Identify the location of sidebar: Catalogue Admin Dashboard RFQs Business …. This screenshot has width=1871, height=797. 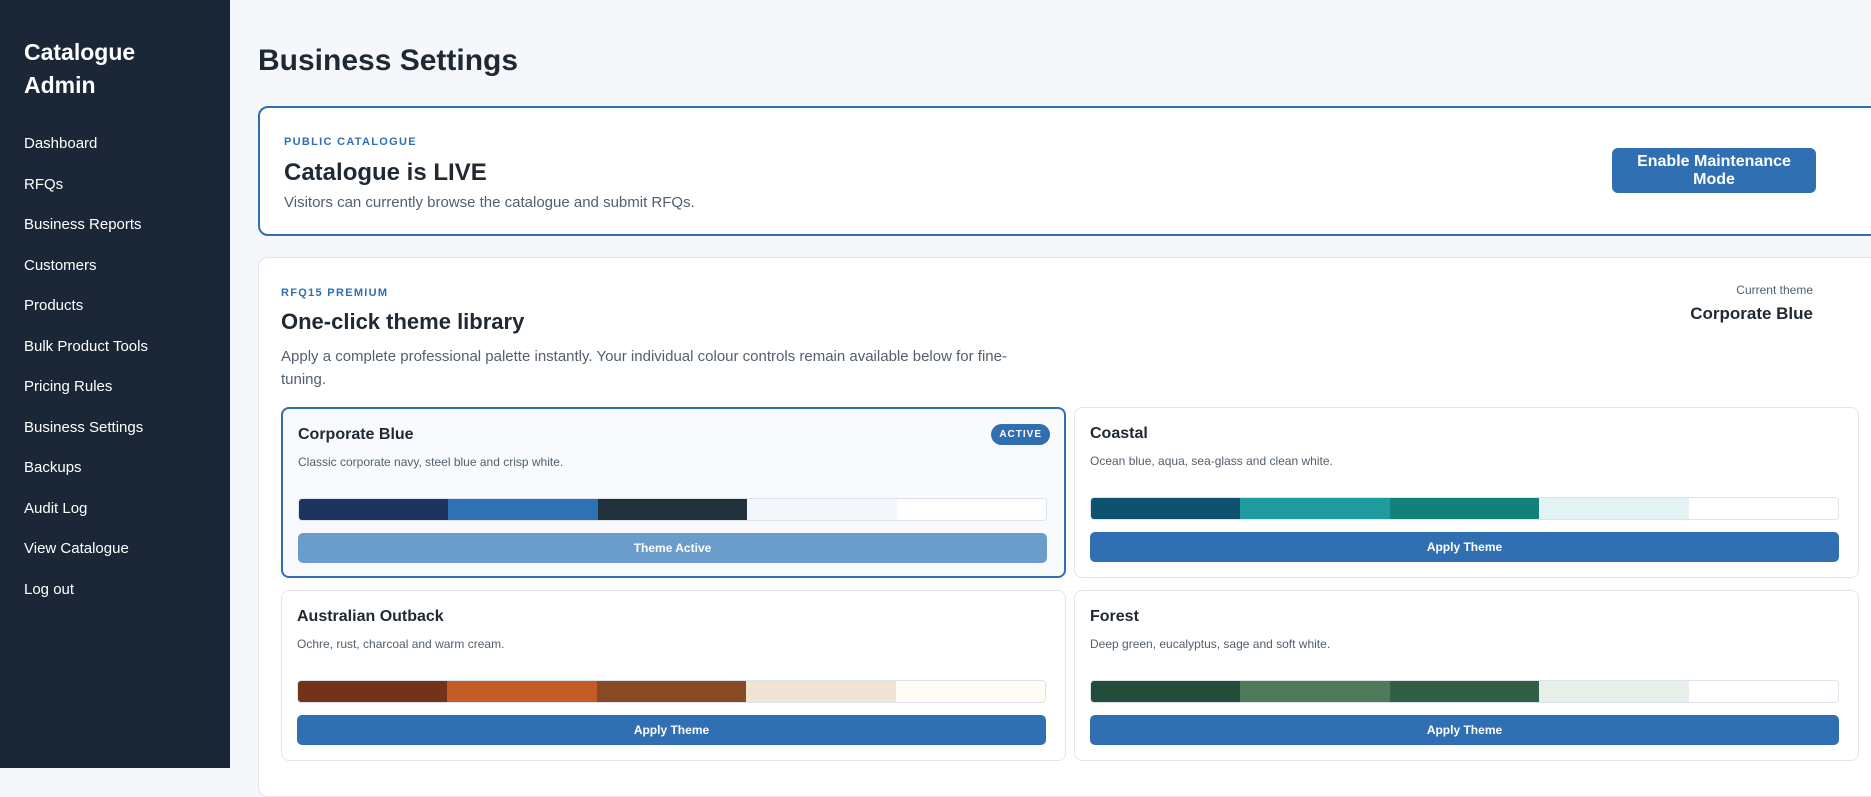
(115, 384).